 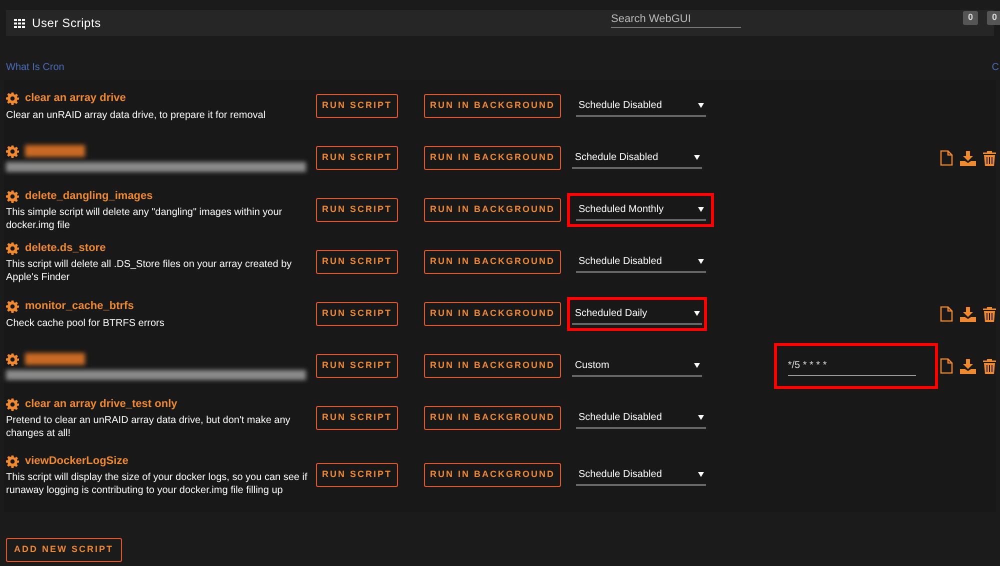 I want to click on add-new-script-button: ADD NEW SCRIPT, so click(x=64, y=550).